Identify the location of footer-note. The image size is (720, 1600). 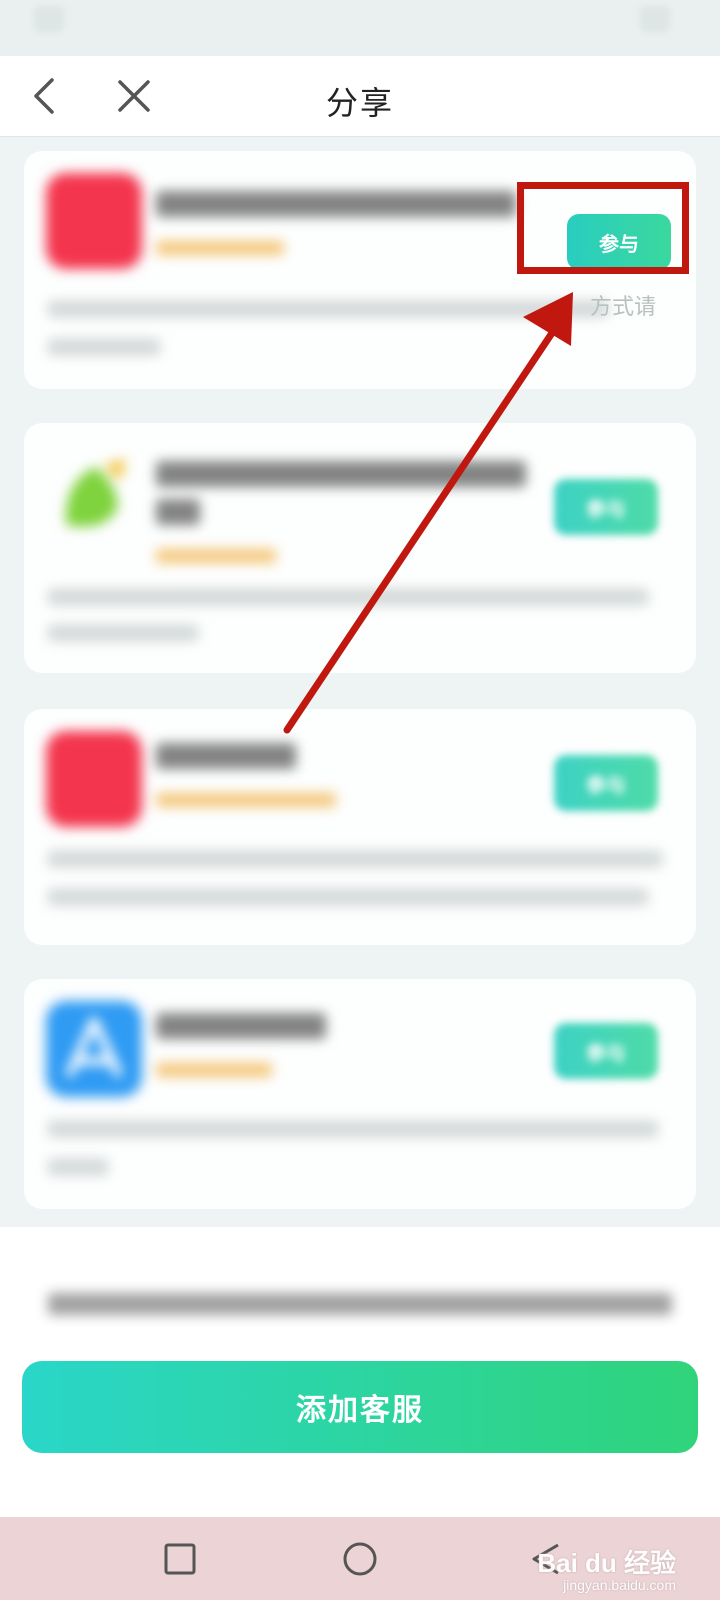
(360, 1304).